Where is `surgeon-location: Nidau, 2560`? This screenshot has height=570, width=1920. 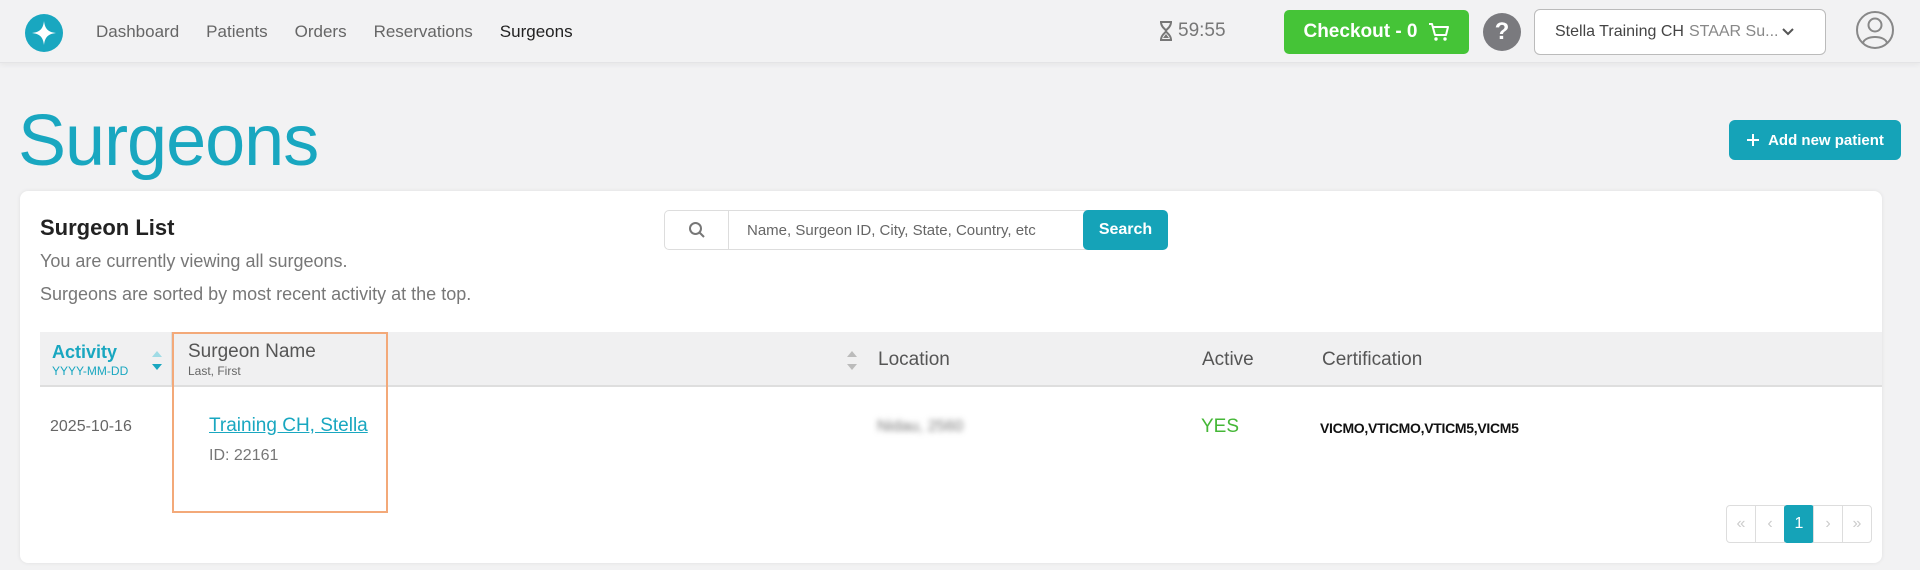 surgeon-location: Nidau, 2560 is located at coordinates (920, 426).